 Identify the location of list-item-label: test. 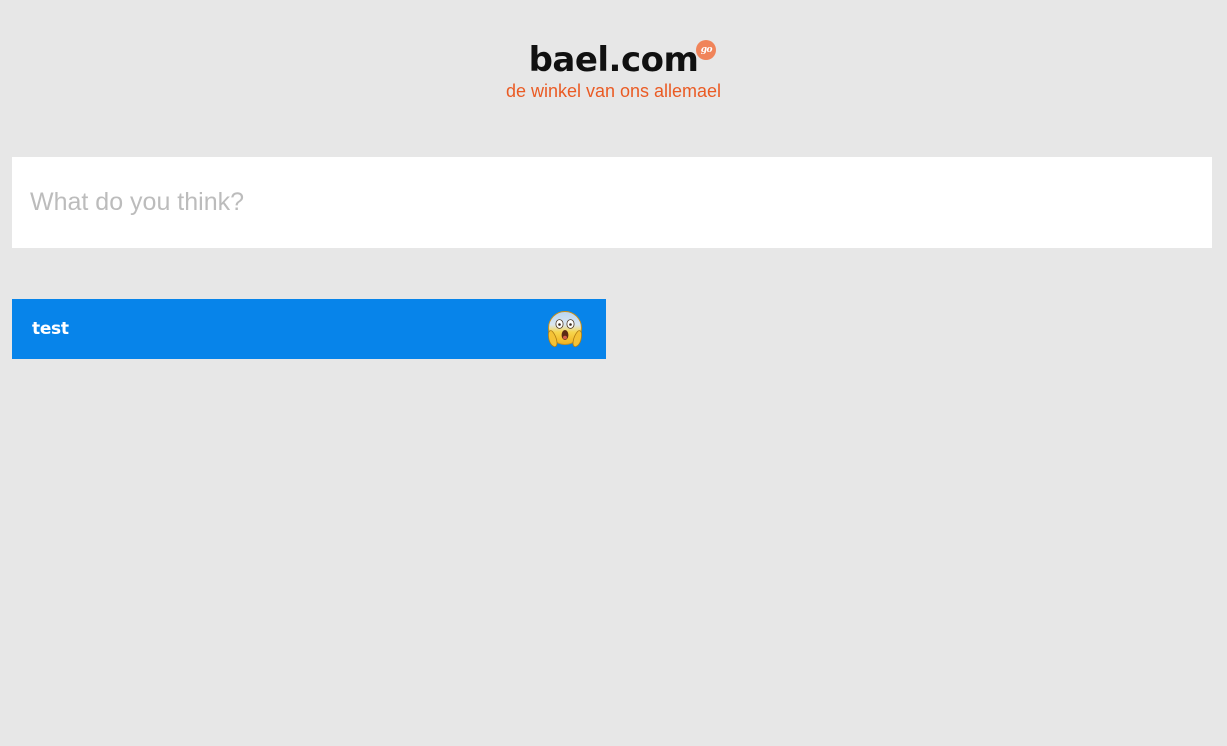
(50, 329).